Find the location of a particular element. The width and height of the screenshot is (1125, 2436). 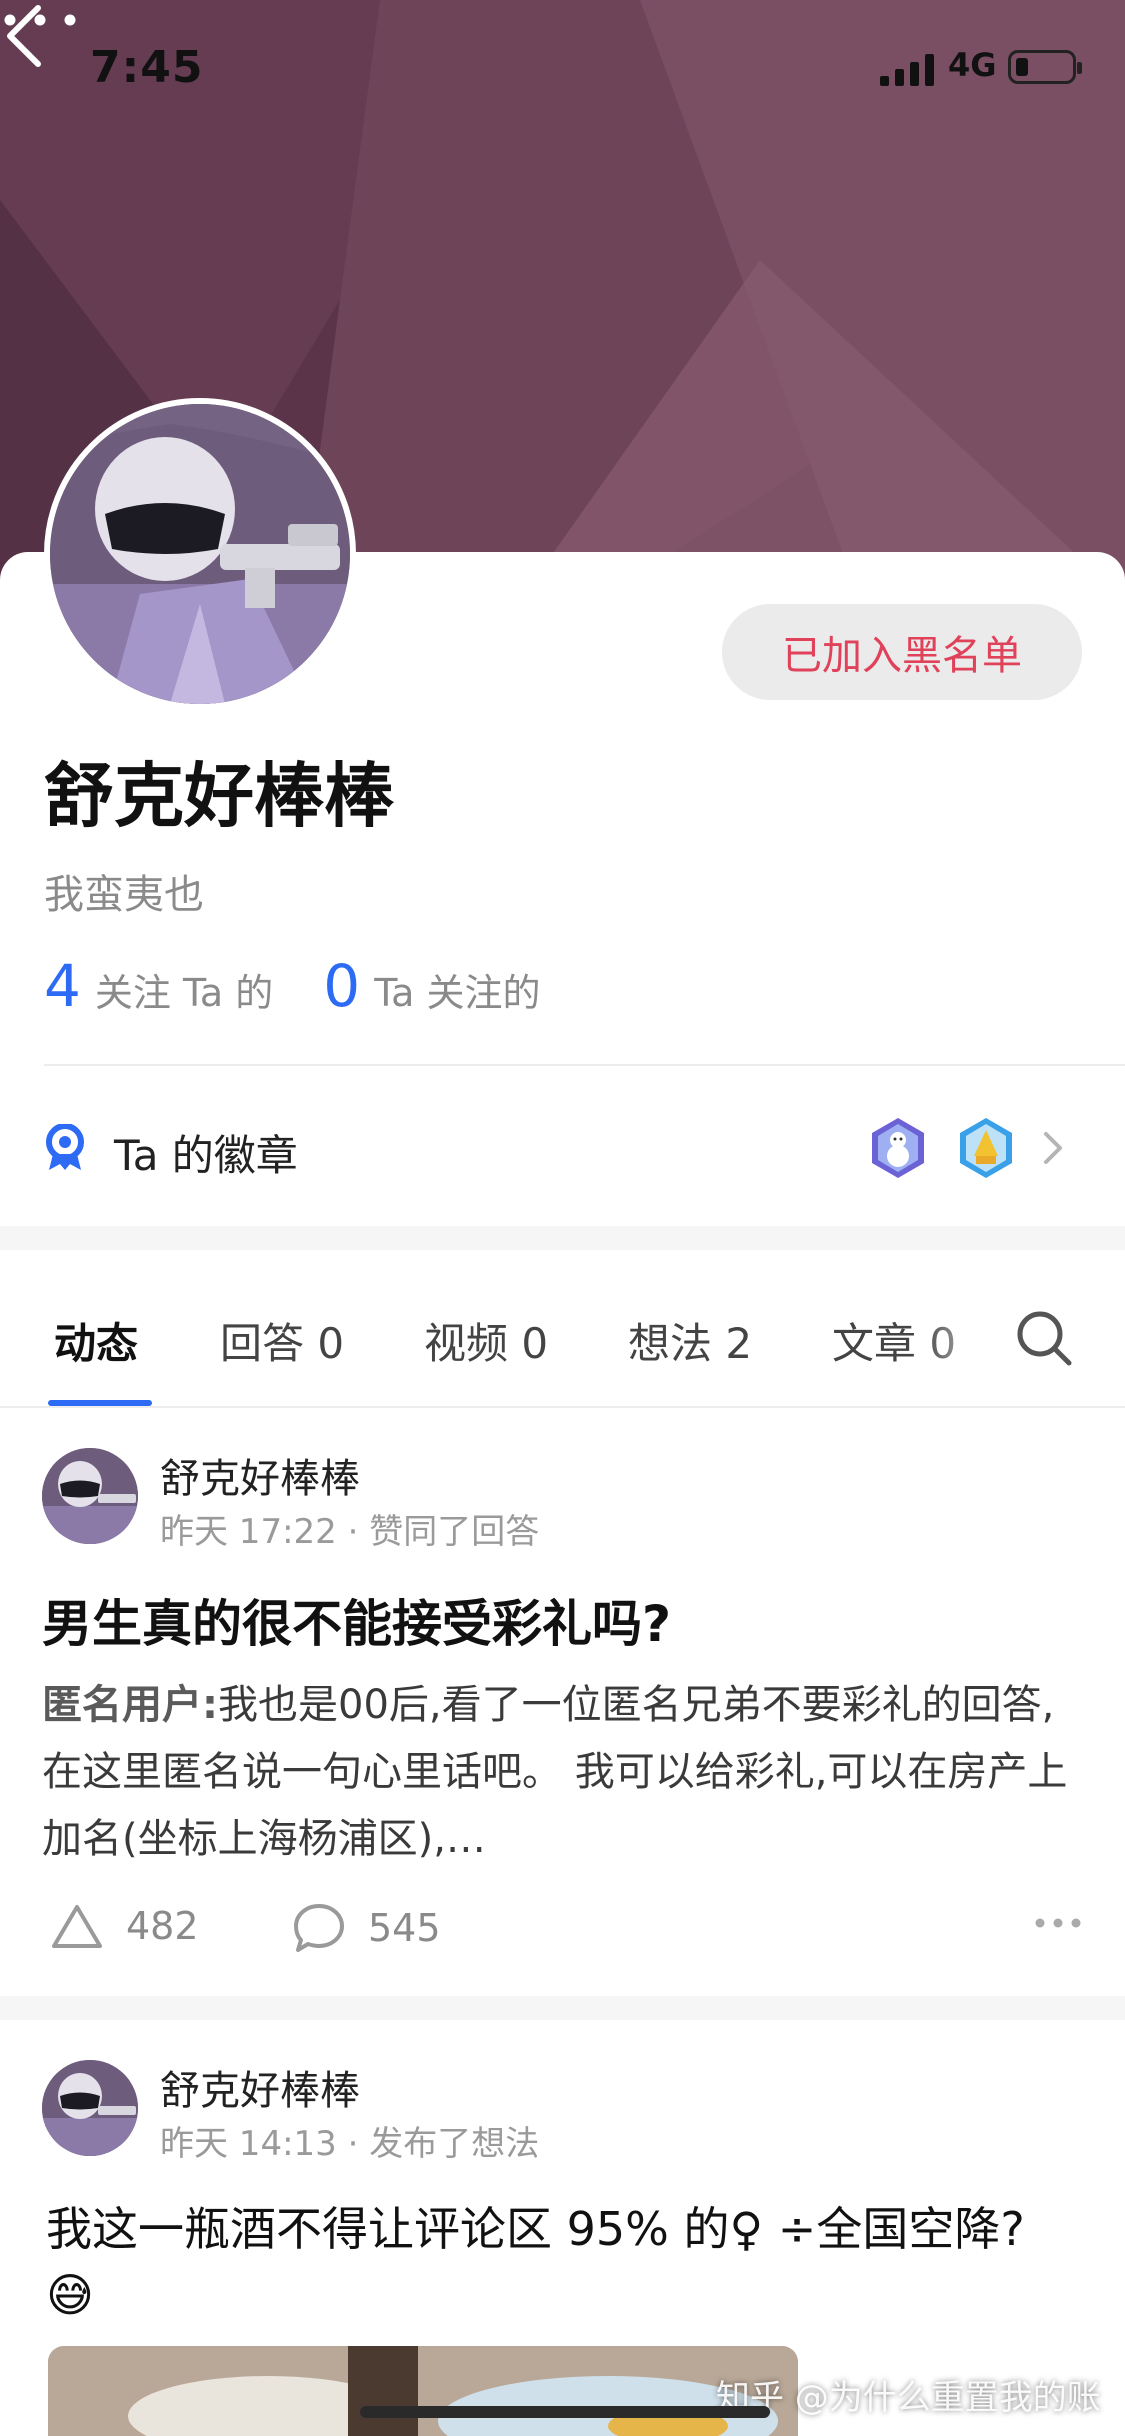

feed-actions: 482 545 is located at coordinates (562, 1937).